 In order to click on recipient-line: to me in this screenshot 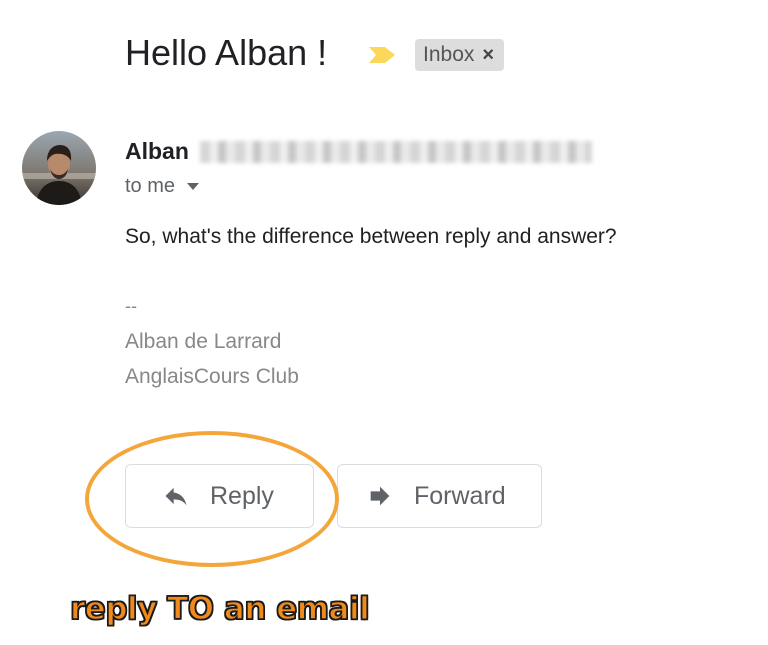, I will do `click(162, 186)`.